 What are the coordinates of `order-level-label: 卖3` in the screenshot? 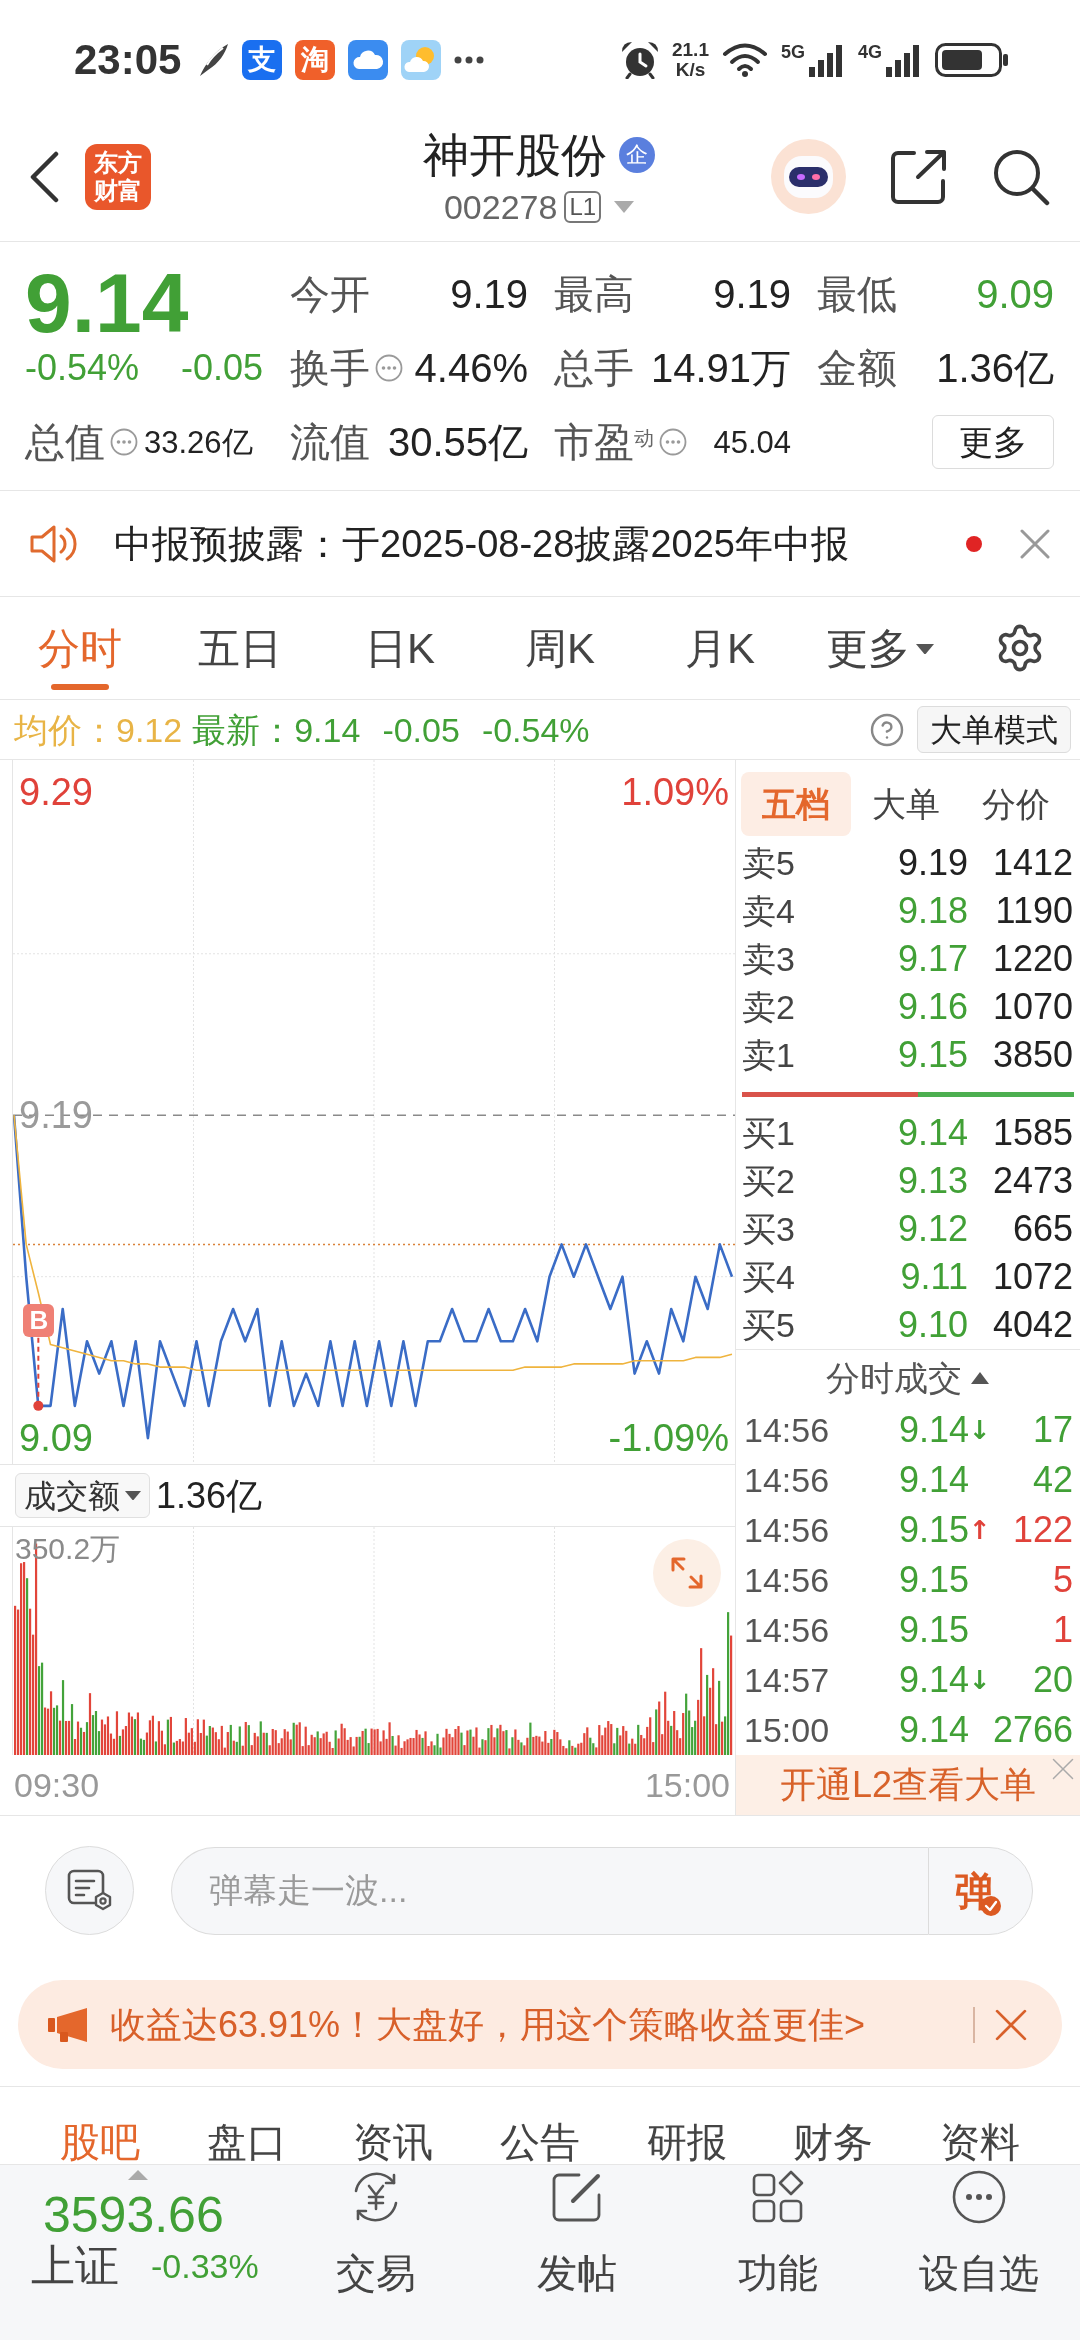 It's located at (769, 959).